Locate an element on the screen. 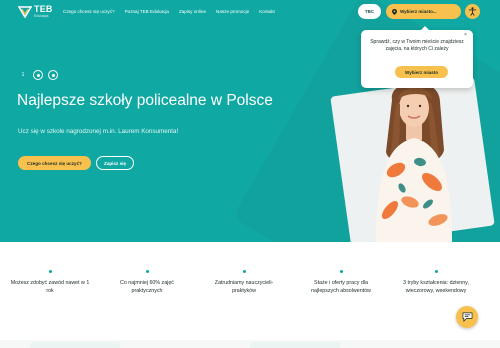 Image resolution: width=500 pixels, height=348 pixels. nav-link-about: Poznaj TEB Edukacja is located at coordinates (147, 11).